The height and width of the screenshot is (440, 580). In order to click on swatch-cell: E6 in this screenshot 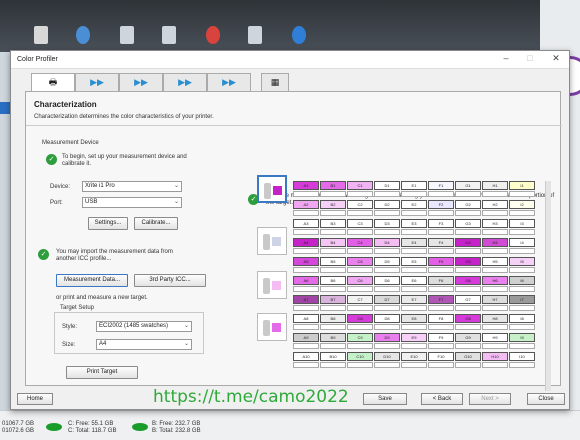, I will do `click(414, 280)`.